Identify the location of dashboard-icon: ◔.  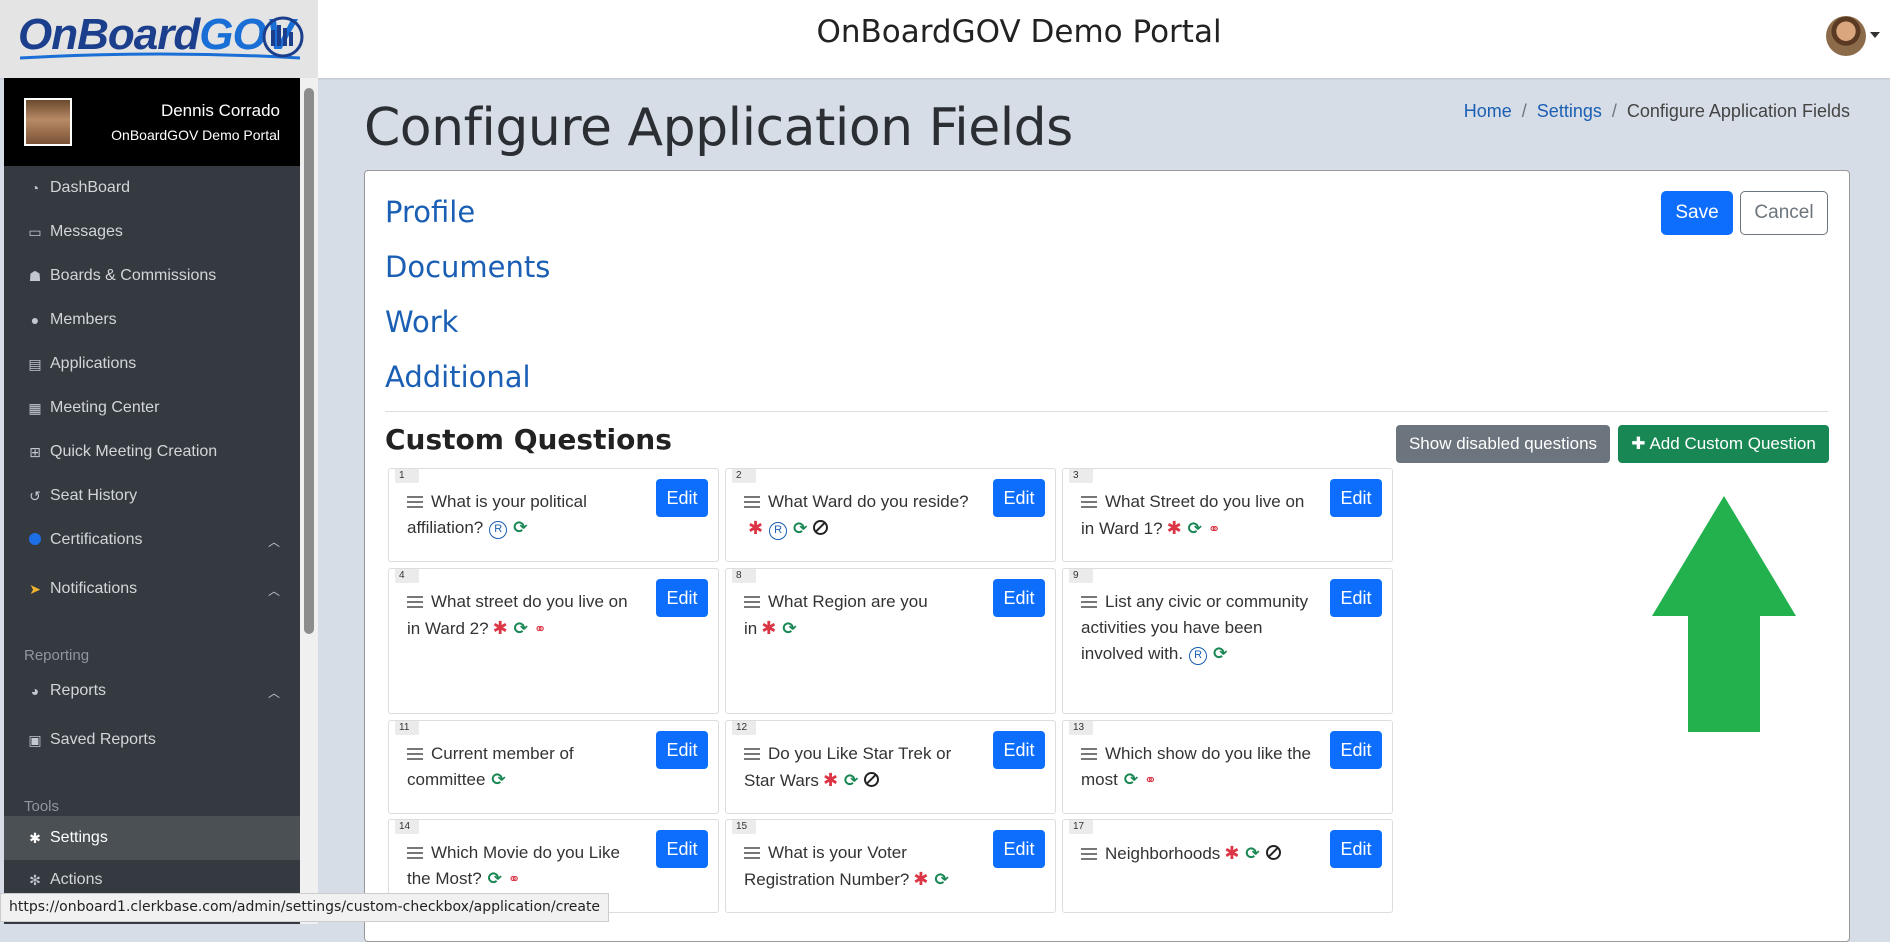
(35, 188).